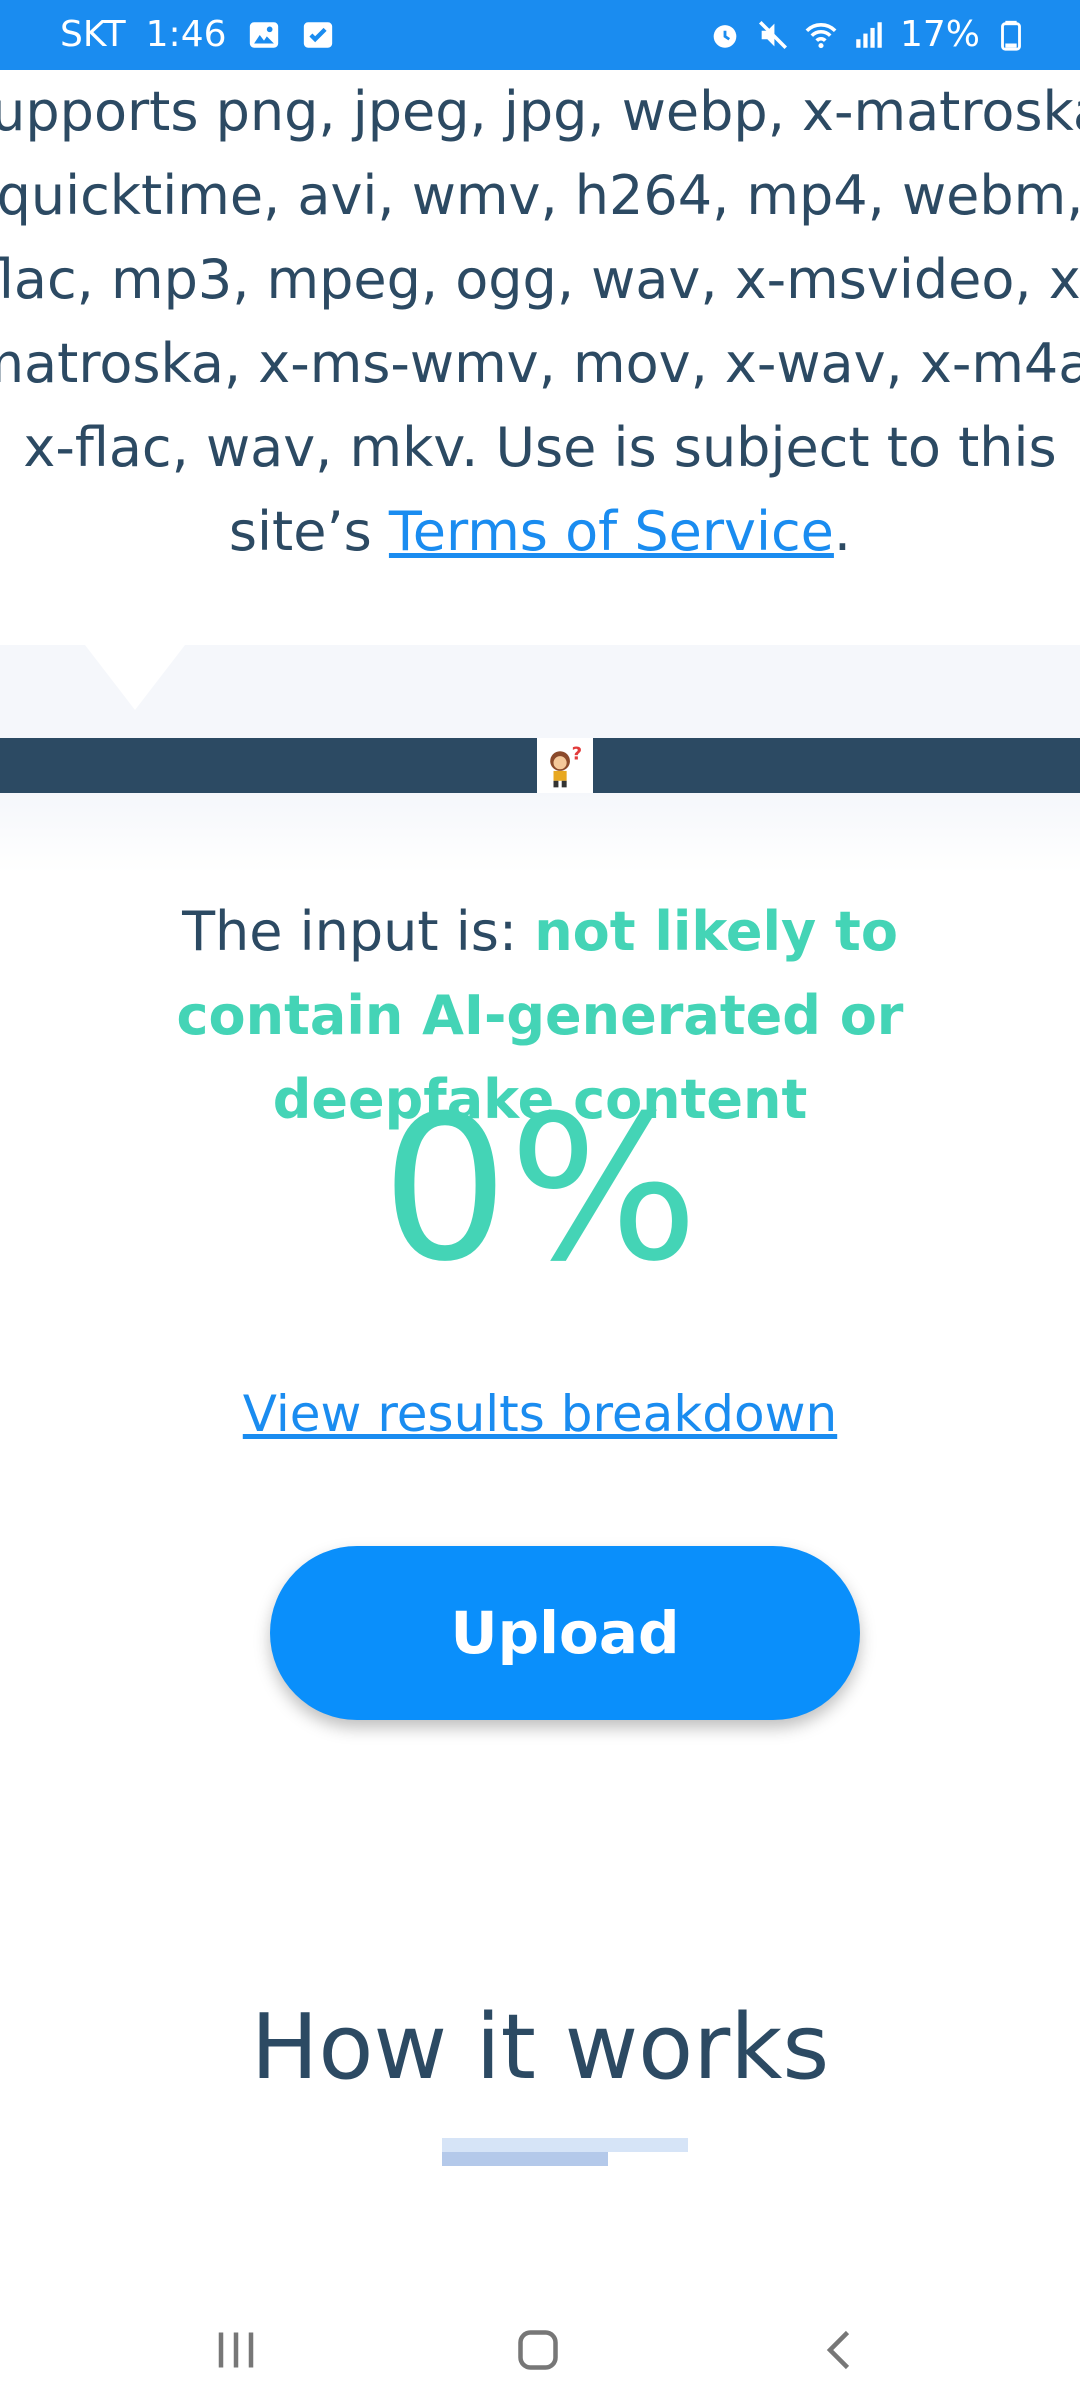 This screenshot has height=2408, width=1080. Describe the element at coordinates (264, 35) in the screenshot. I see `gallery-icon` at that location.